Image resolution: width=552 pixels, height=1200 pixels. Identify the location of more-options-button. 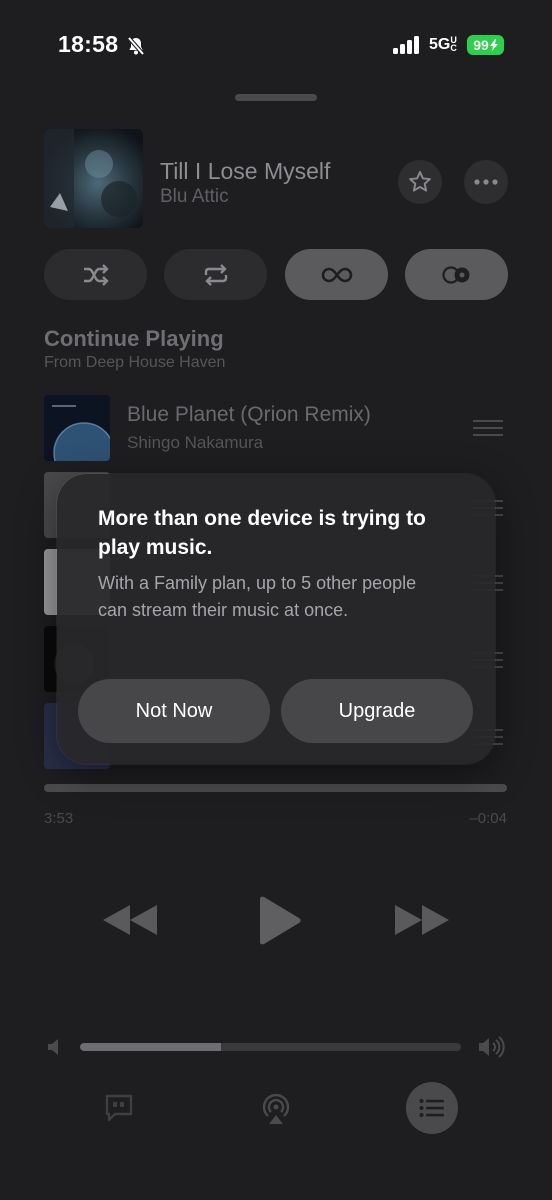
(486, 182).